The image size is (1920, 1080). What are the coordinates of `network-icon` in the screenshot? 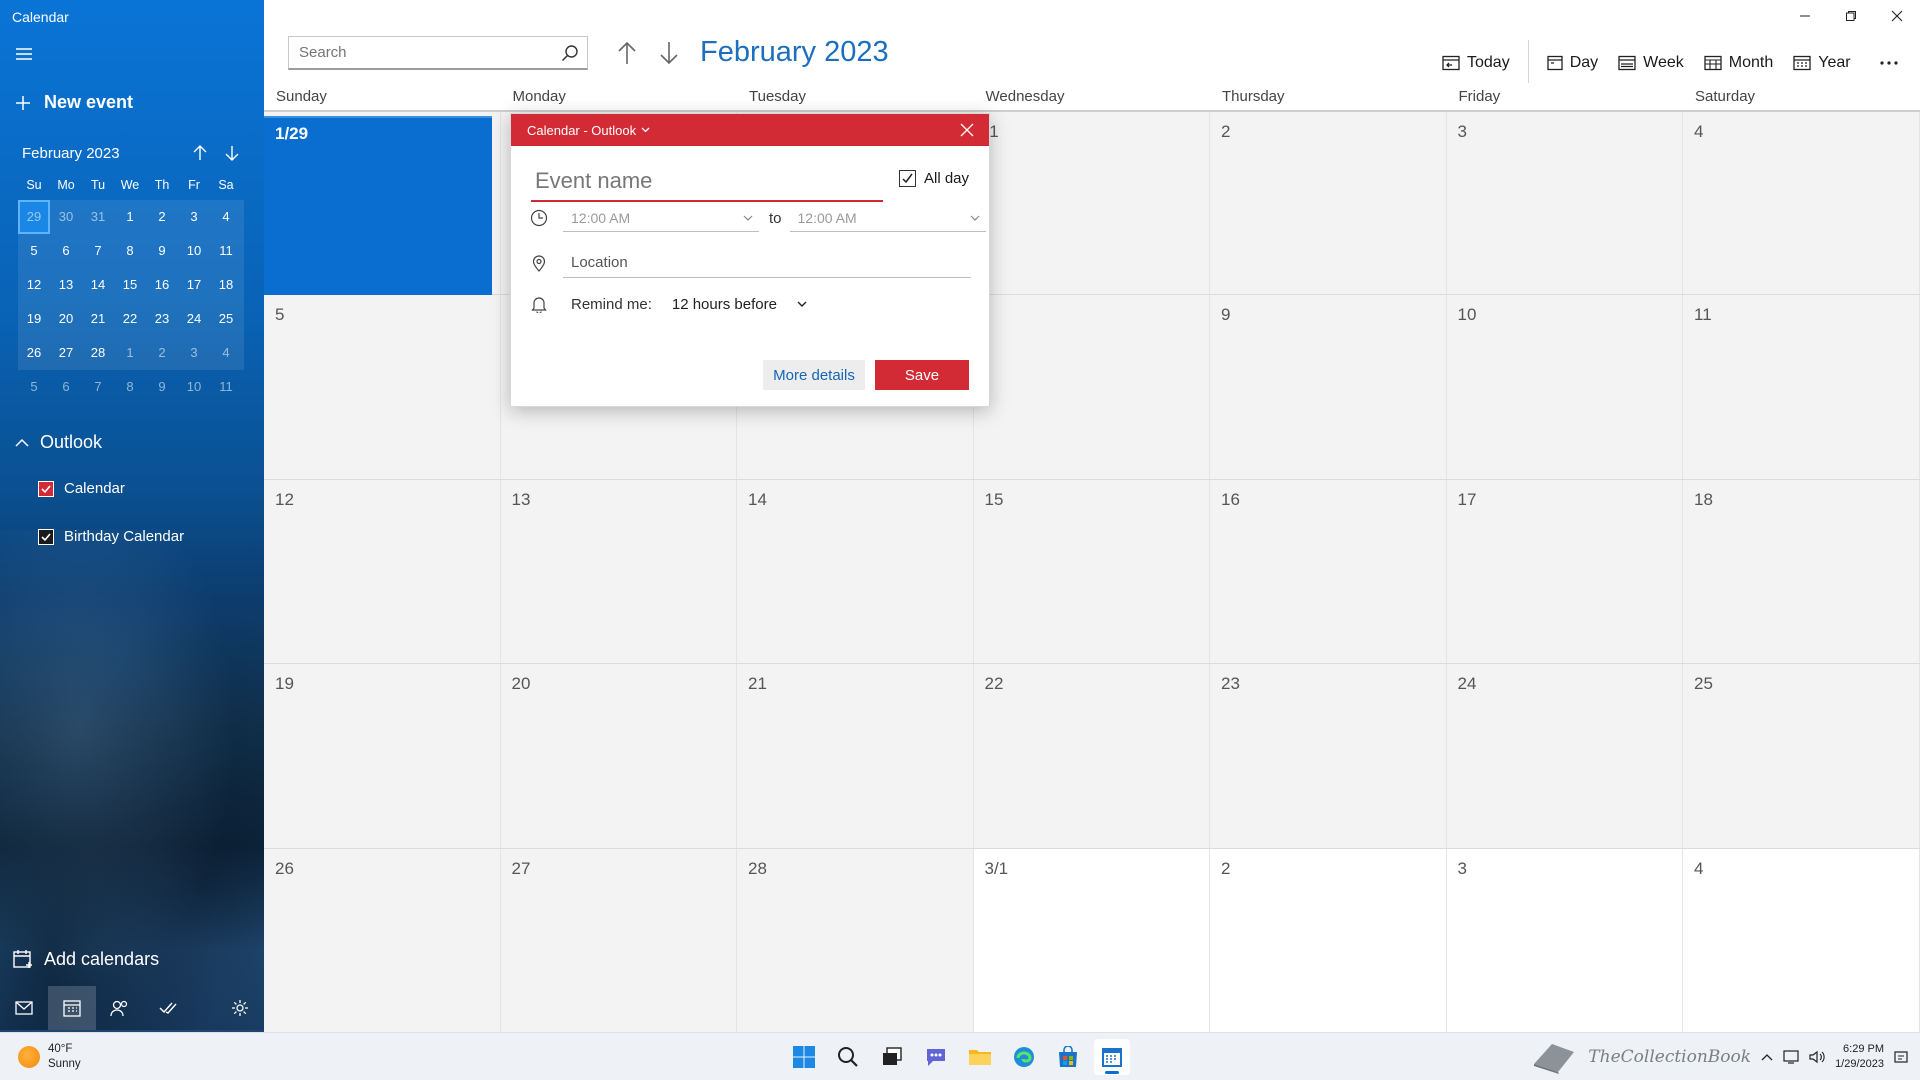 It's located at (1791, 1057).